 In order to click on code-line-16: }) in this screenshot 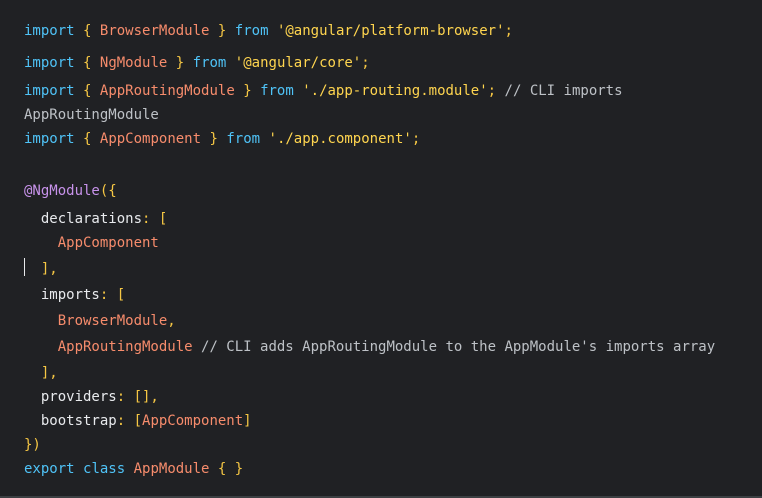, I will do `click(32, 445)`.